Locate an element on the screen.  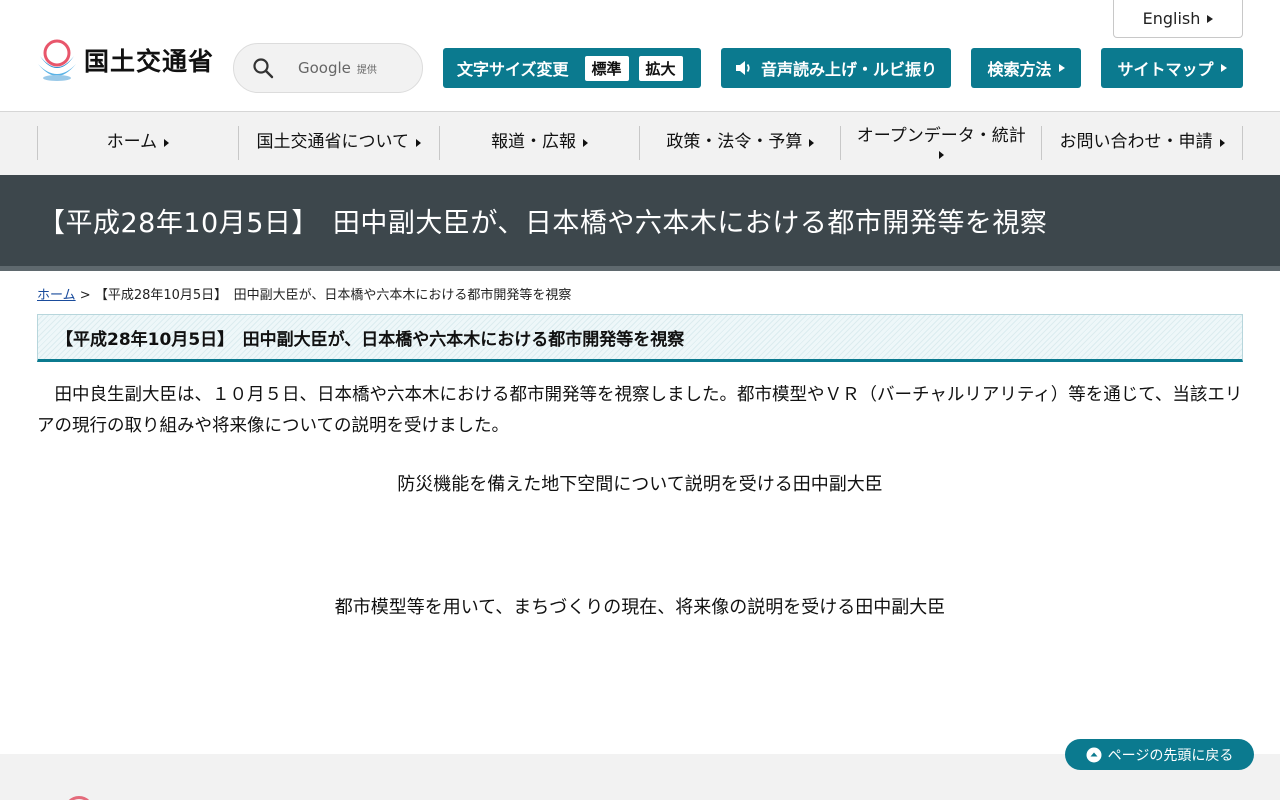
page-title-band: 【平成28年10月5日】 田中副大臣が、日本橋や六本木における都市開発等を視察 is located at coordinates (640, 223).